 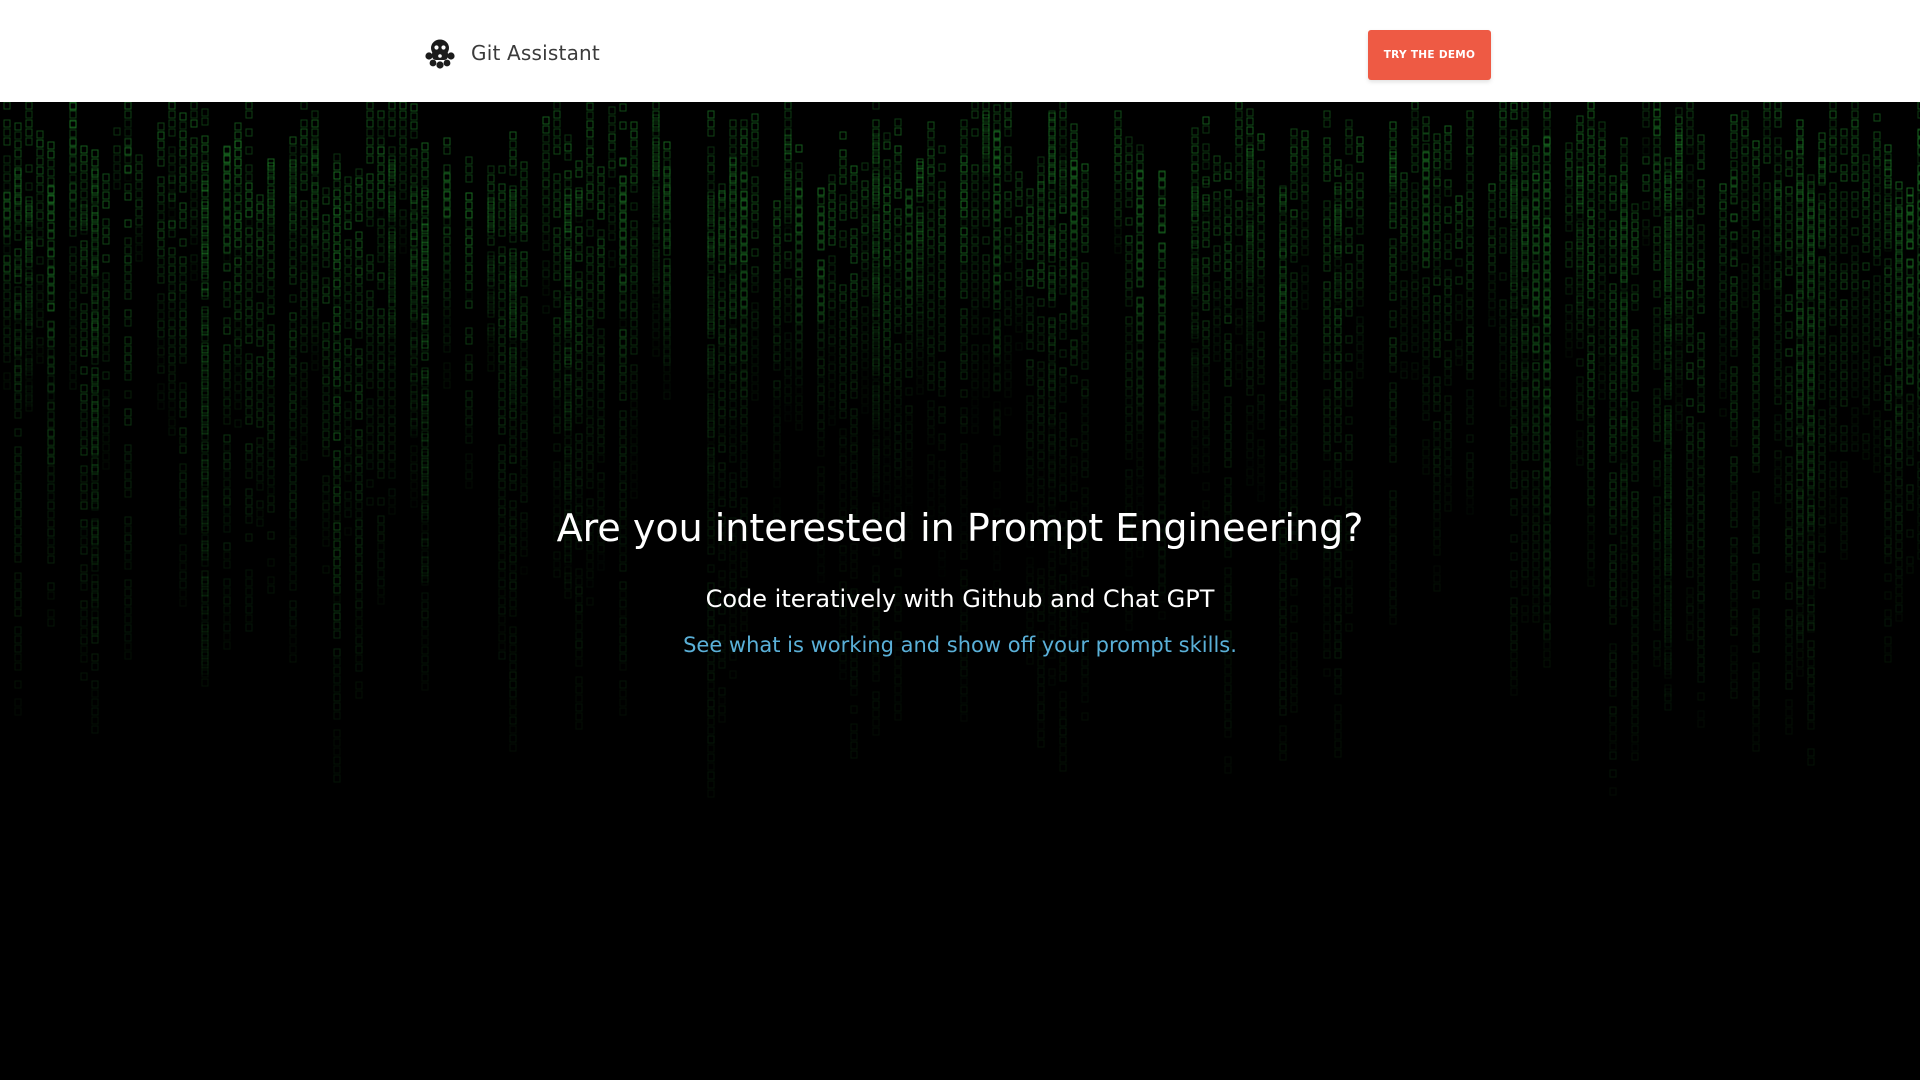 I want to click on brand-logo-link: Git Assistant, so click(x=511, y=53).